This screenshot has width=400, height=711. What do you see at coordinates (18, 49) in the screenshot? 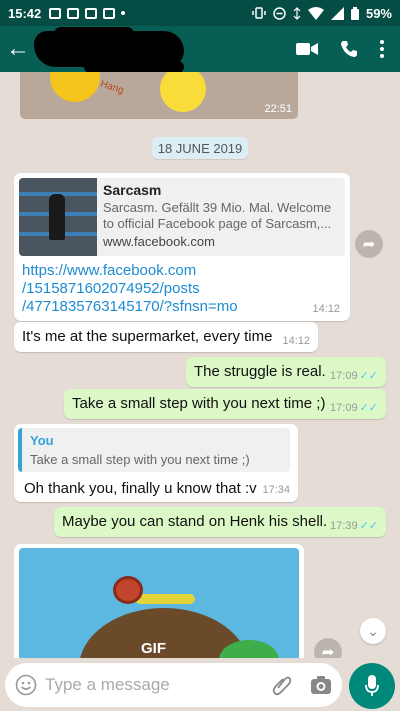
I see `back-arrow-icon: ←` at bounding box center [18, 49].